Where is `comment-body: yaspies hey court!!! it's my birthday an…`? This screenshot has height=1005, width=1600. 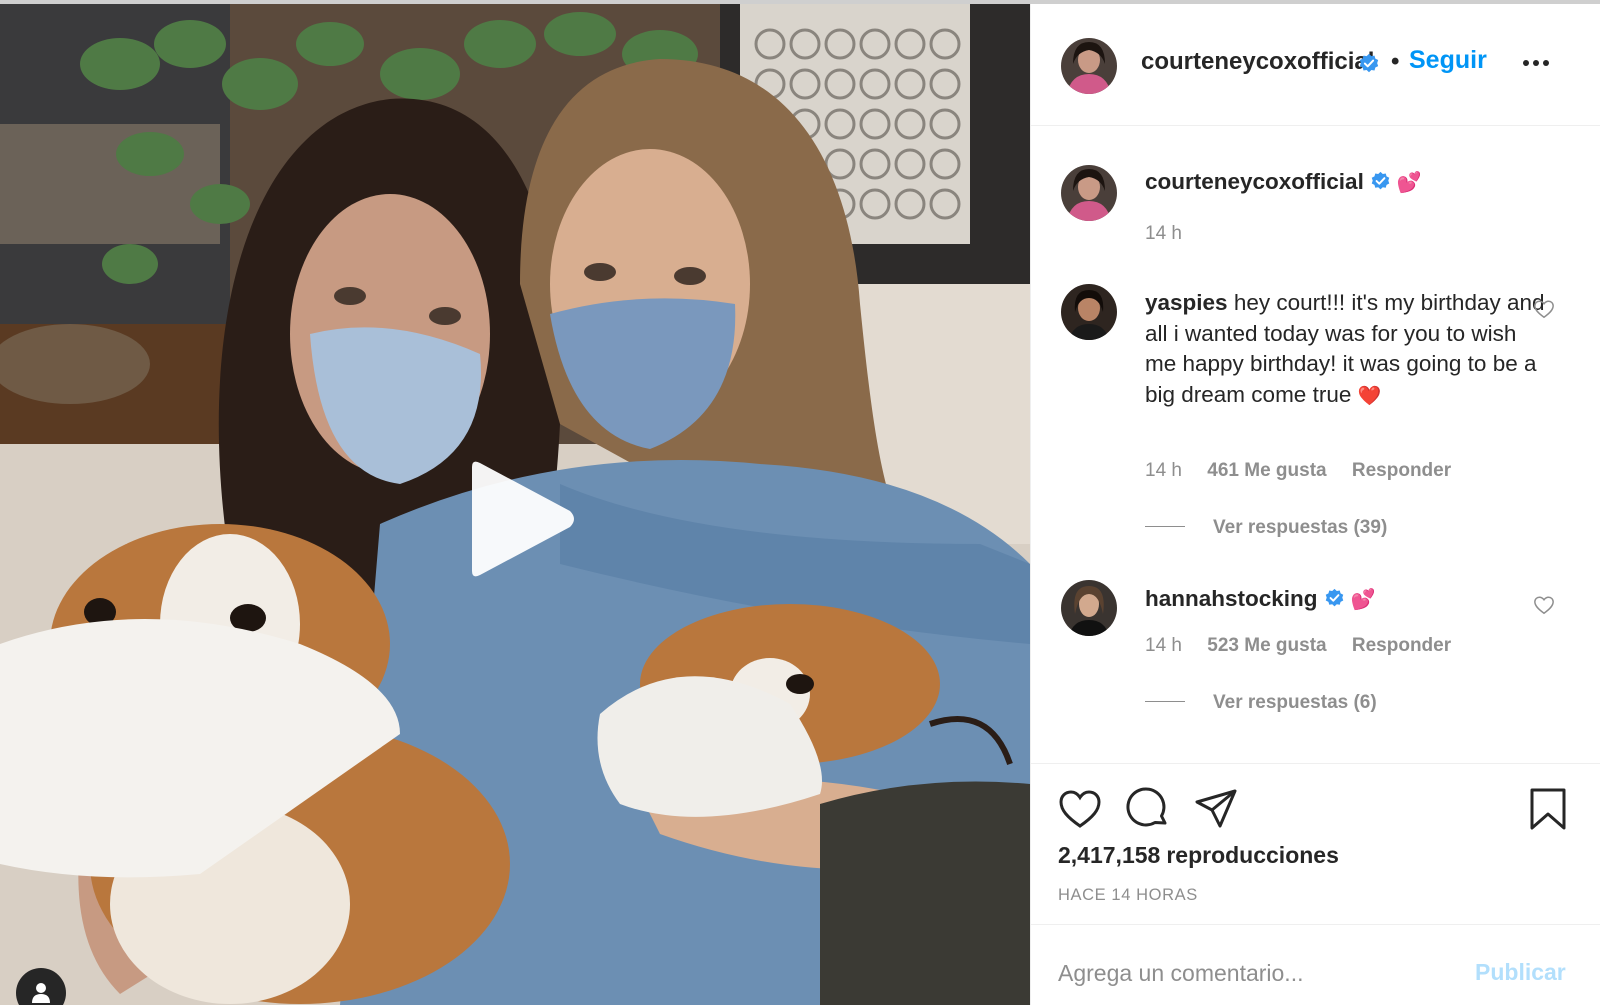 comment-body: yaspies hey court!!! it's my birthday an… is located at coordinates (1345, 350).